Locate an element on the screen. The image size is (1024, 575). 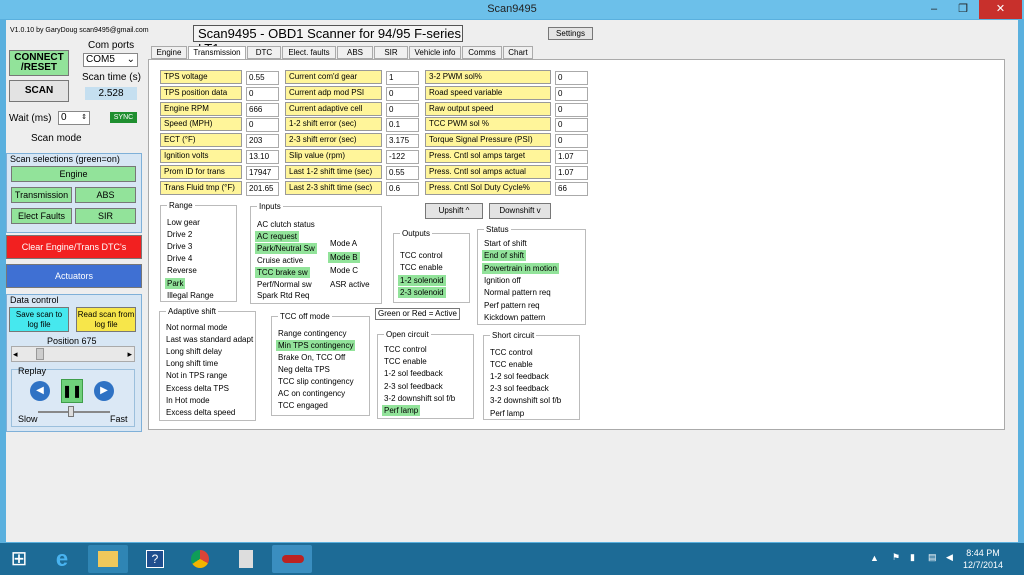
tab-vehicle-info: Vehicle info is located at coordinates (435, 52).